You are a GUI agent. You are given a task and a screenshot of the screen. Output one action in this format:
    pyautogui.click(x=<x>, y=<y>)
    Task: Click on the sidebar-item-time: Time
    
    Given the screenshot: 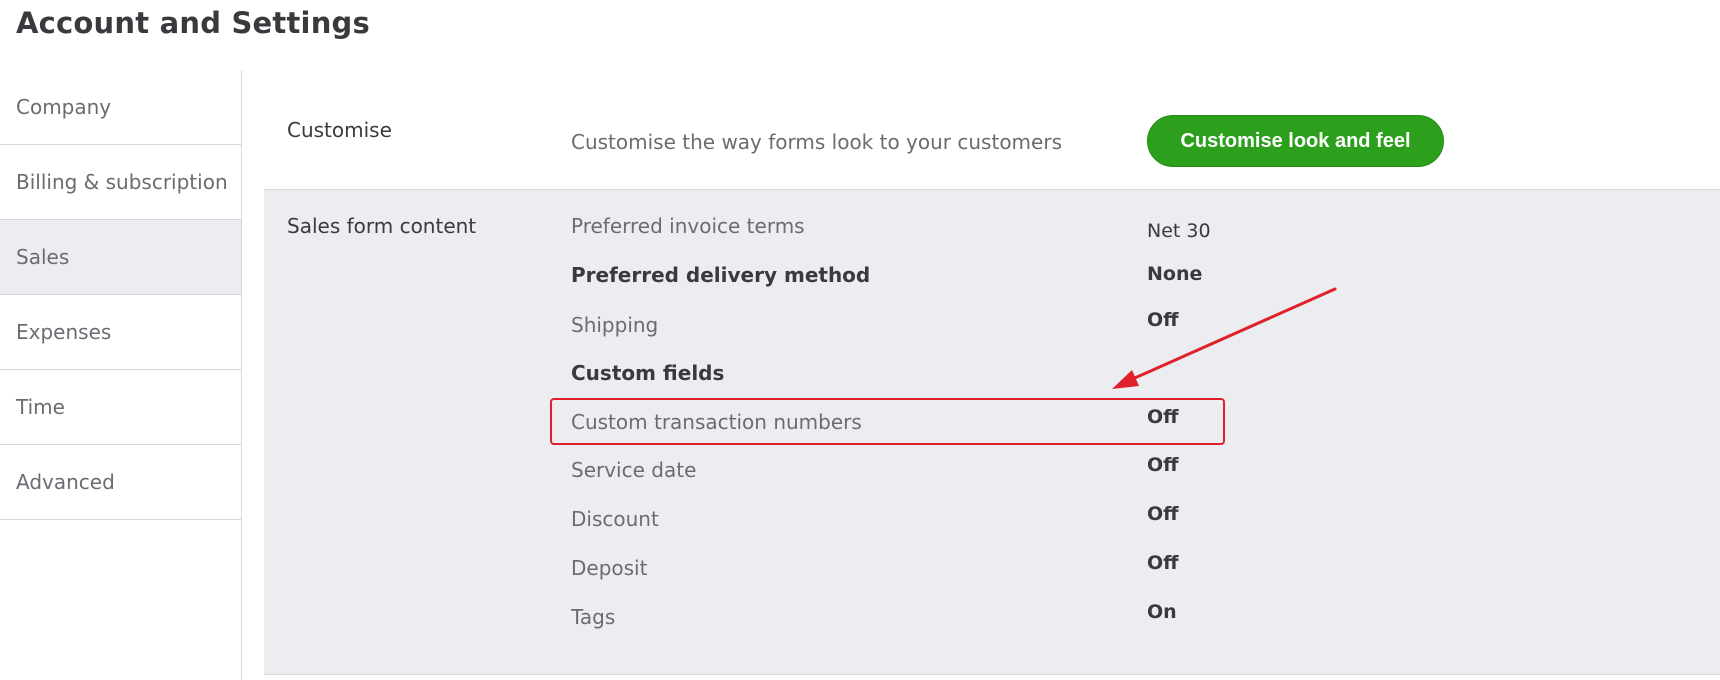 What is the action you would take?
    pyautogui.click(x=120, y=407)
    